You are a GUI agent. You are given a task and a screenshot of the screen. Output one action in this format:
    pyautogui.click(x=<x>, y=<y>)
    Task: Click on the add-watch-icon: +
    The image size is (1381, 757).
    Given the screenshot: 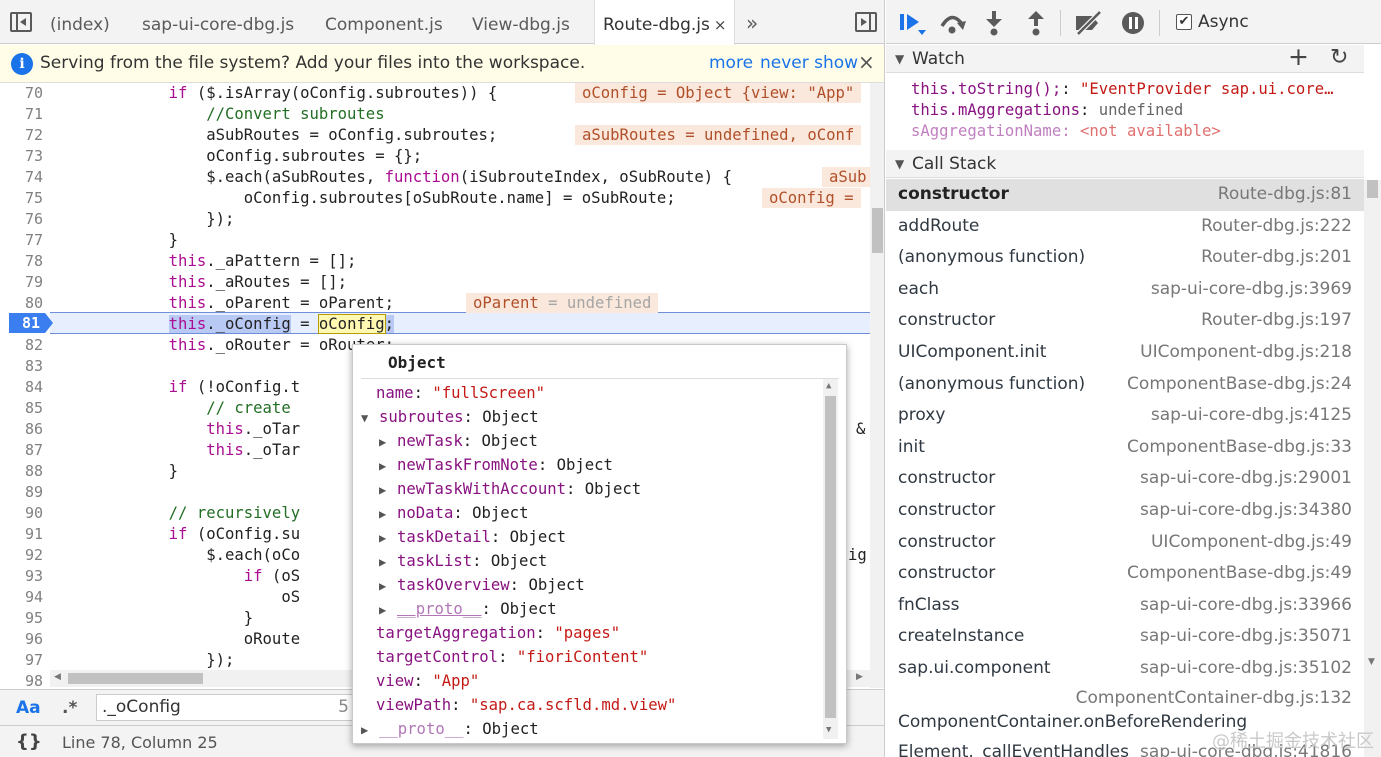 What is the action you would take?
    pyautogui.click(x=1298, y=57)
    